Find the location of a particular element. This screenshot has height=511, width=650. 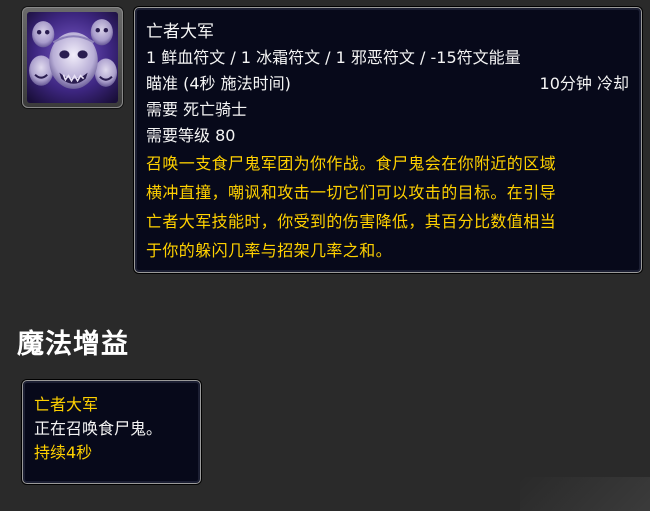

spell-description-line: 于你的躲闪几率与招架几率之和。 is located at coordinates (269, 250).